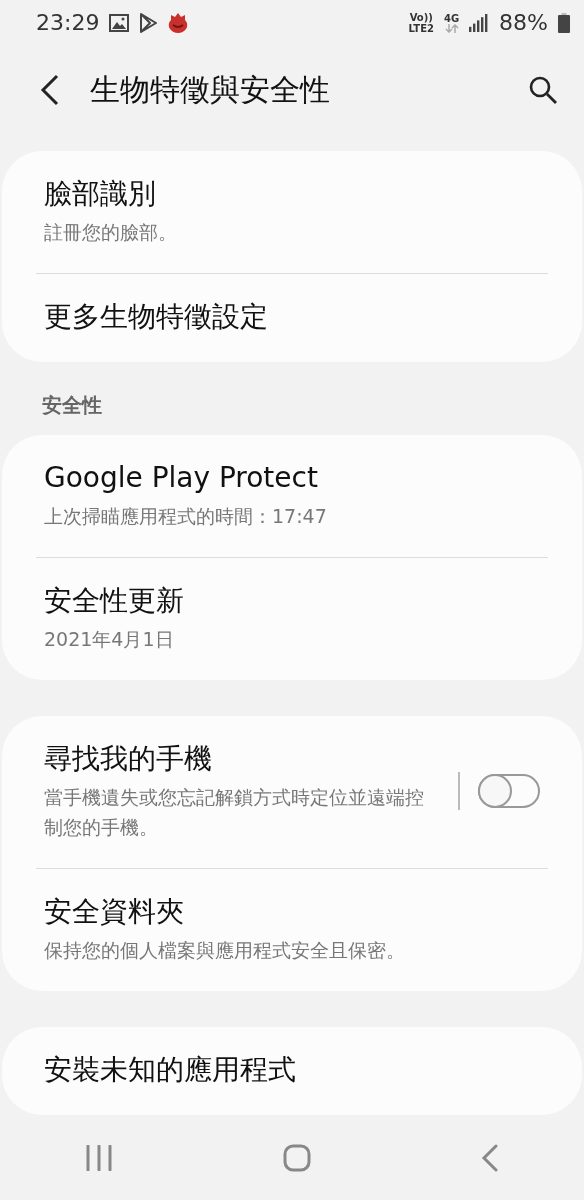 Image resolution: width=584 pixels, height=1200 pixels. Describe the element at coordinates (490, 1158) in the screenshot. I see `back-nav-icon` at that location.